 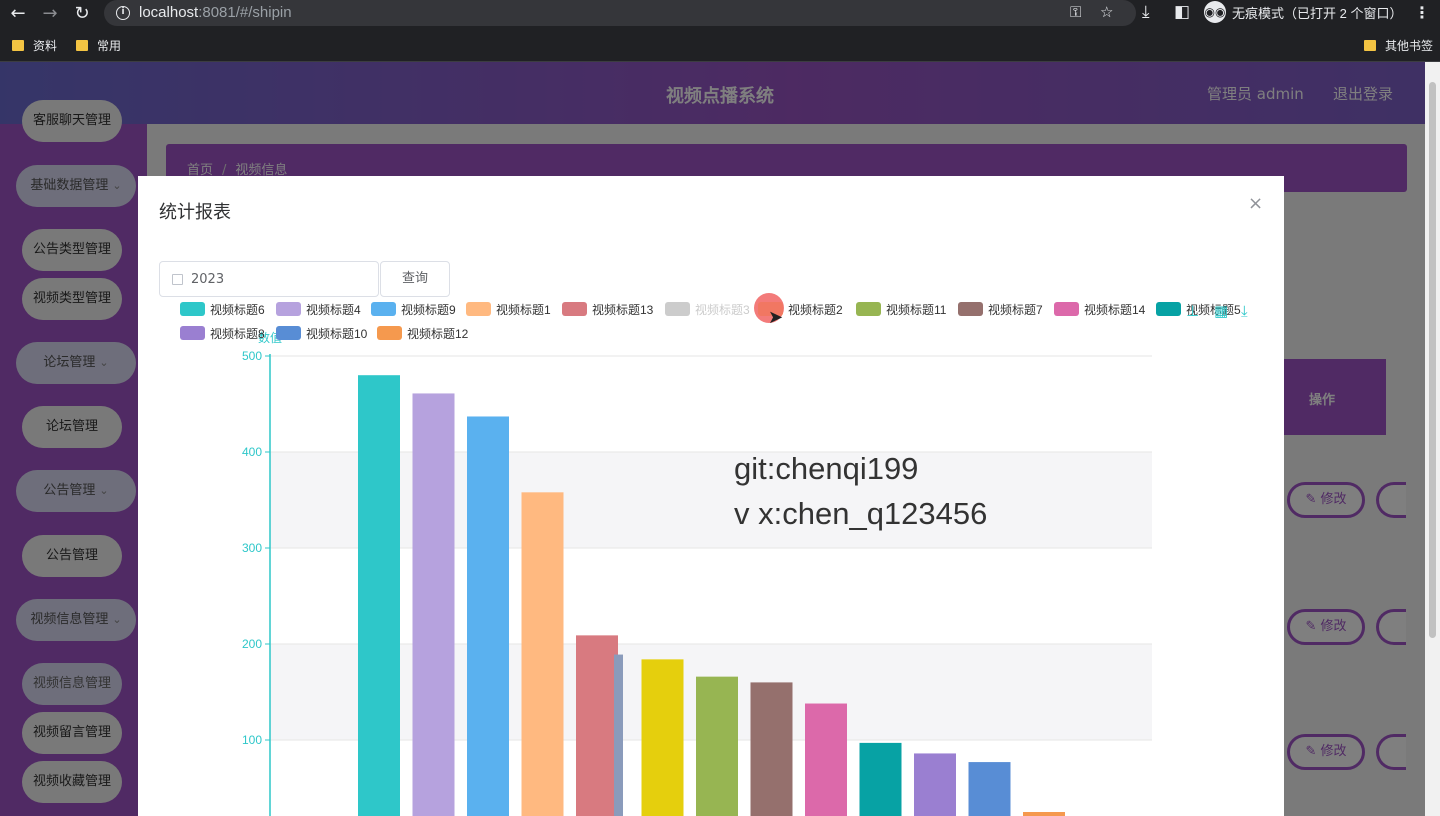 What do you see at coordinates (1106, 12) in the screenshot?
I see `star-icon: ☆` at bounding box center [1106, 12].